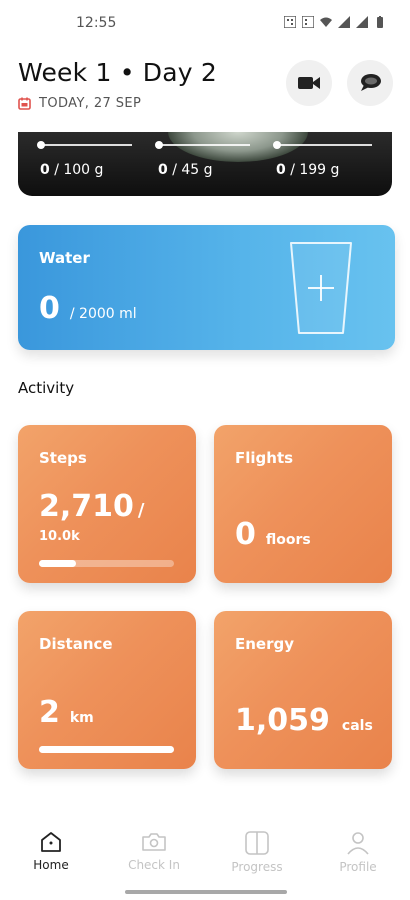 Image resolution: width=410 pixels, height=900 pixels. What do you see at coordinates (49, 712) in the screenshot?
I see `distance-count: 2` at bounding box center [49, 712].